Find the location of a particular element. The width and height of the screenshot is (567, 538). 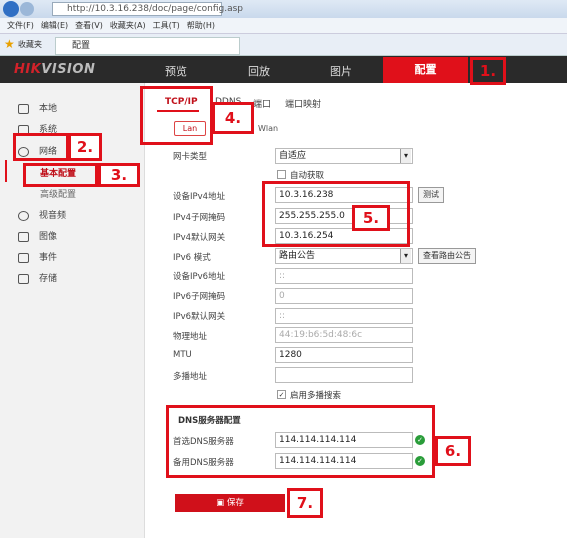

tab-port-mapping: 端口映射 is located at coordinates (303, 103).